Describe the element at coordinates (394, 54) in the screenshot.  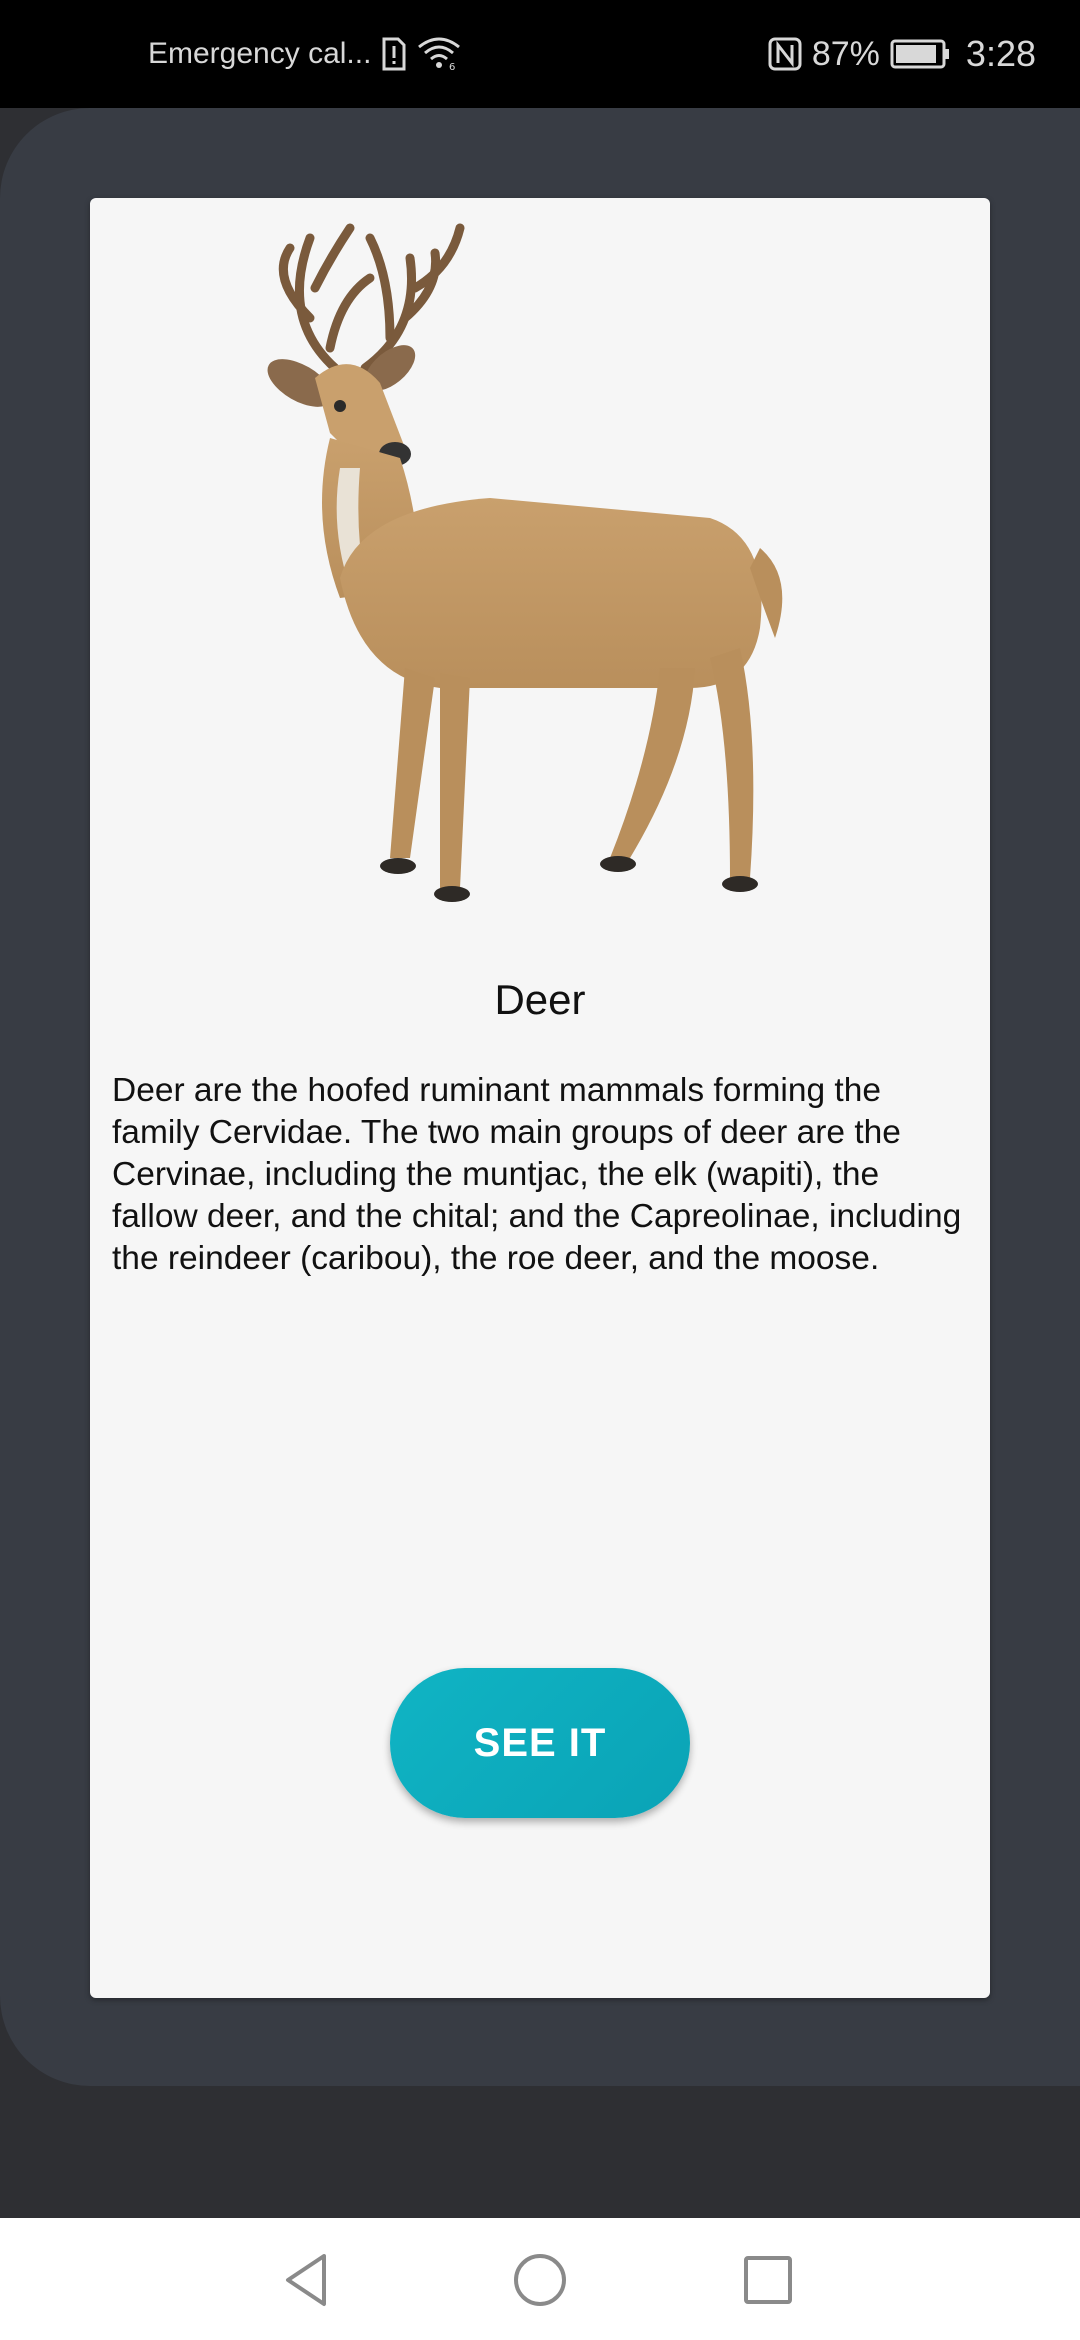
I see `sim-alert-icon` at that location.